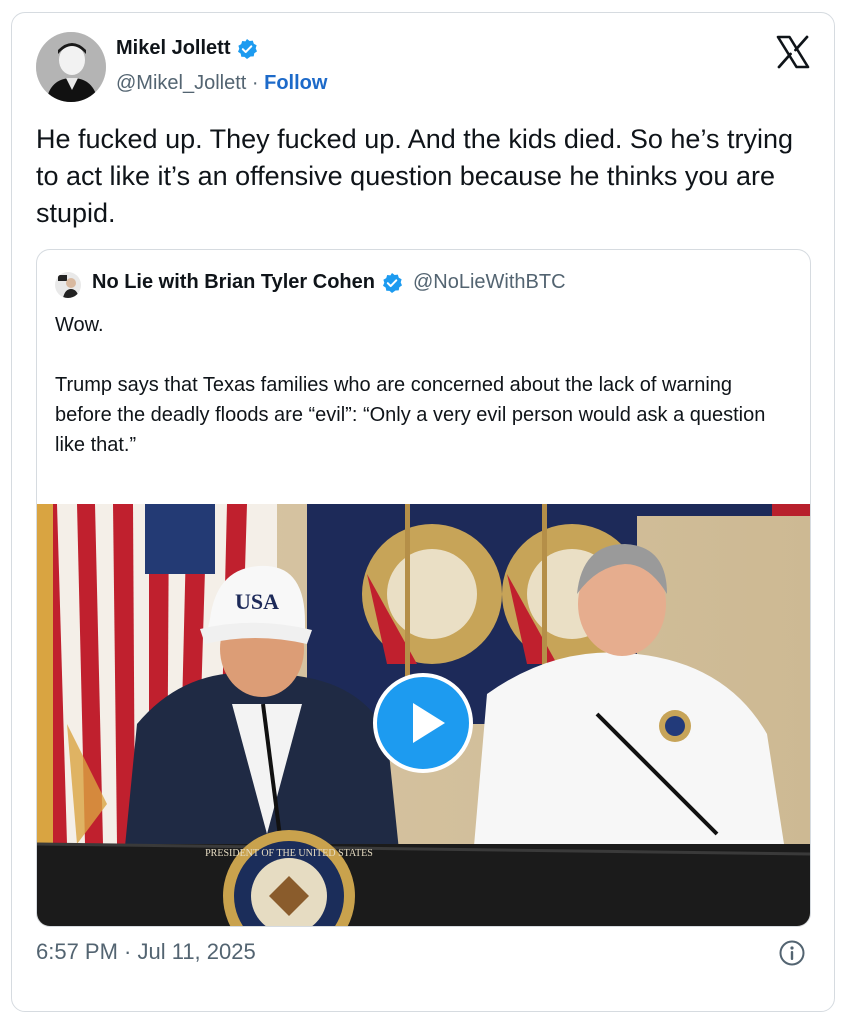 This screenshot has width=850, height=1012. Describe the element at coordinates (489, 282) in the screenshot. I see `quoted-author-handle: @NoLieWithBTC` at that location.